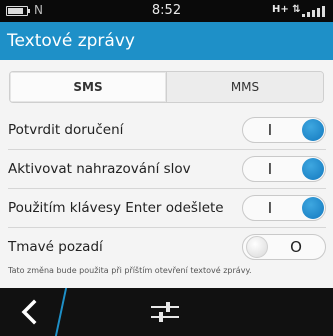 The width and height of the screenshot is (333, 336). Describe the element at coordinates (284, 247) in the screenshot. I see `dark-background-toggle: O` at that location.